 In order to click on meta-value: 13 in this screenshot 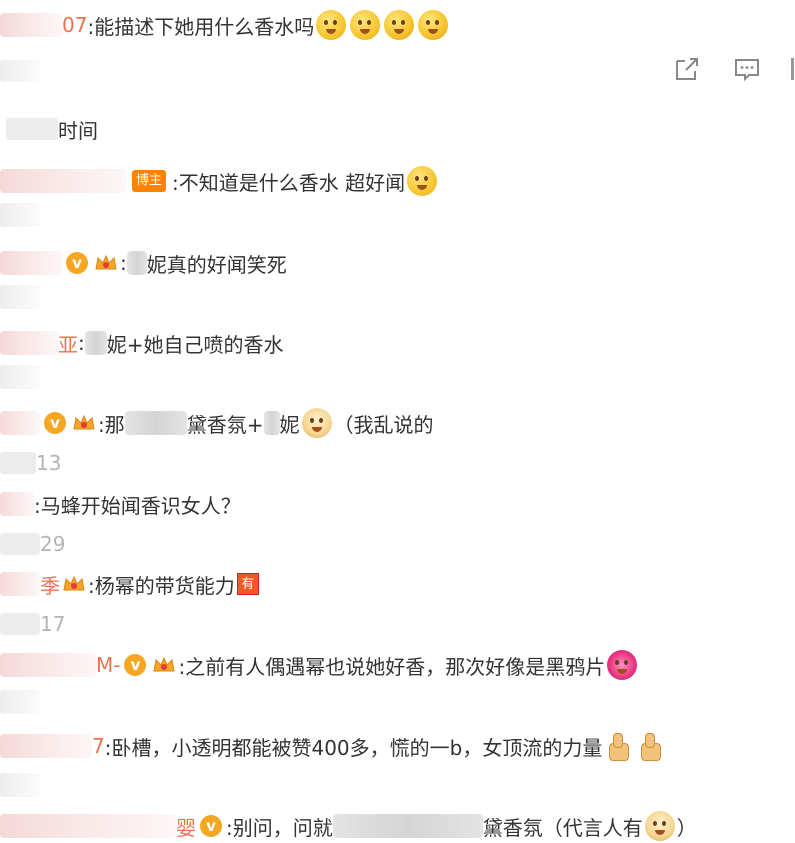, I will do `click(49, 463)`.